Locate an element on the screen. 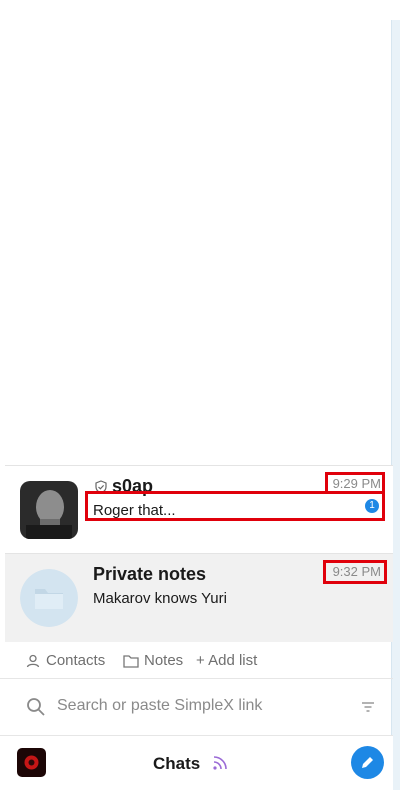 This screenshot has height=790, width=400. add-list-button: + Add list is located at coordinates (226, 660).